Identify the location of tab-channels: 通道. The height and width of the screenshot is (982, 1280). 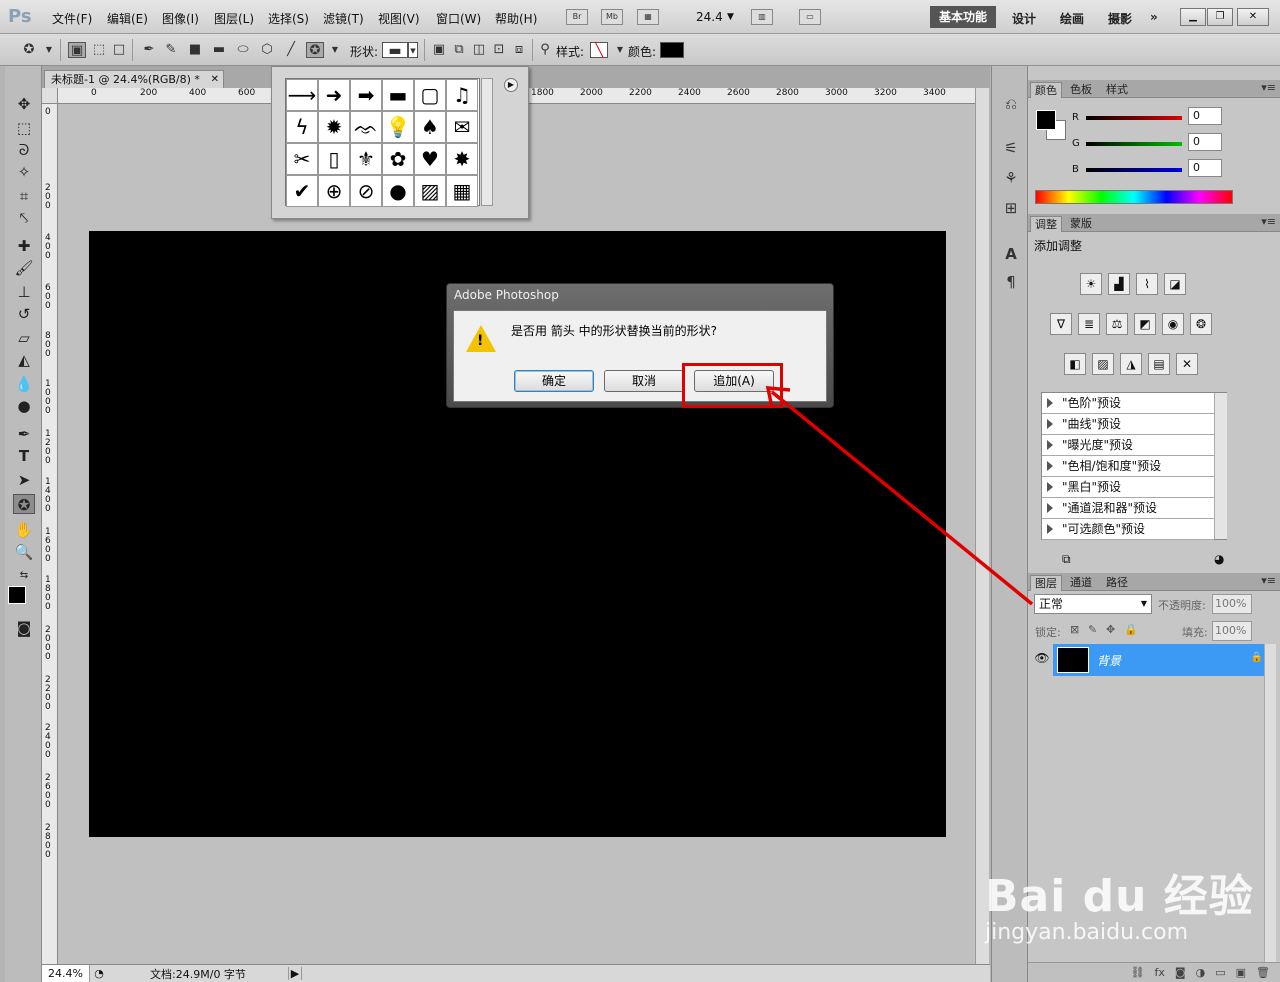
(1081, 583).